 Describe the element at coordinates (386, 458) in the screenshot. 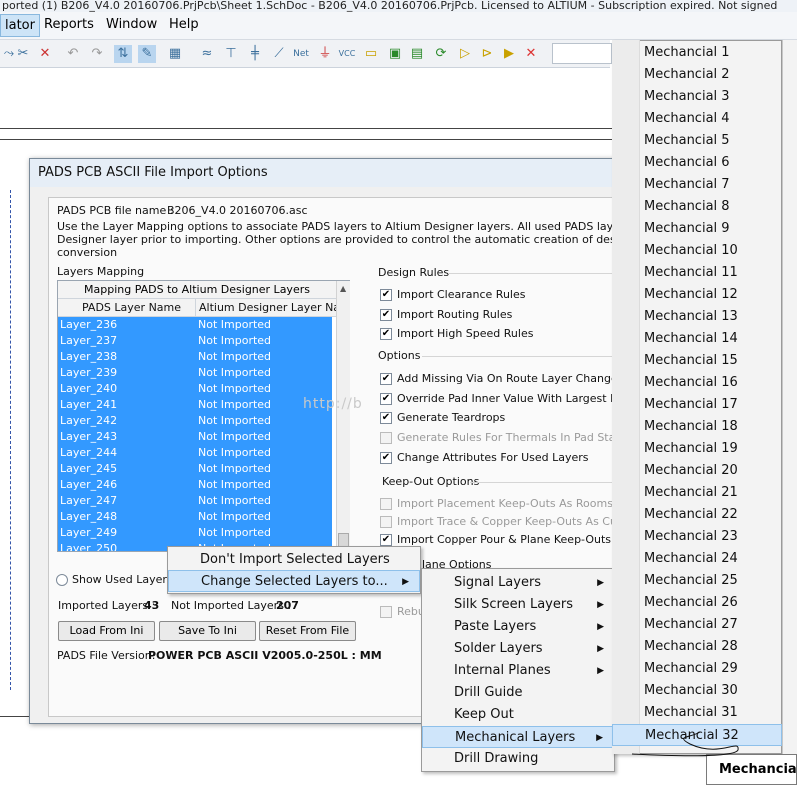

I see `change-attributes-checkbox: ✔` at that location.